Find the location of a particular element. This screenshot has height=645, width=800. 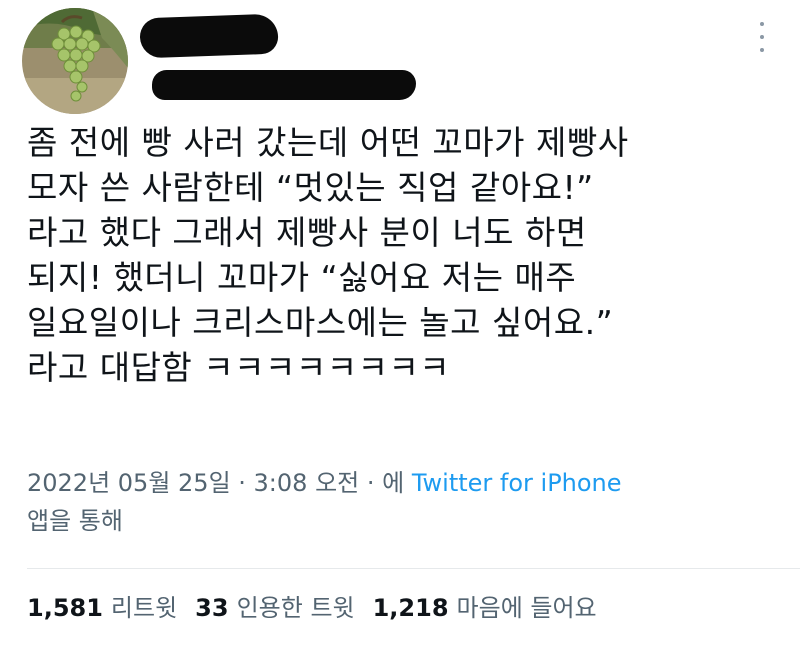

likes-count: 1,218 is located at coordinates (410, 608).